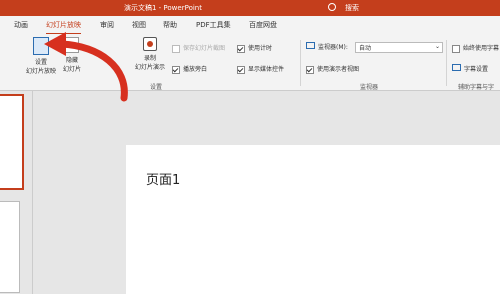 The height and width of the screenshot is (294, 500). Describe the element at coordinates (189, 69) in the screenshot. I see `play-narration-checkbox: 播放旁白` at that location.